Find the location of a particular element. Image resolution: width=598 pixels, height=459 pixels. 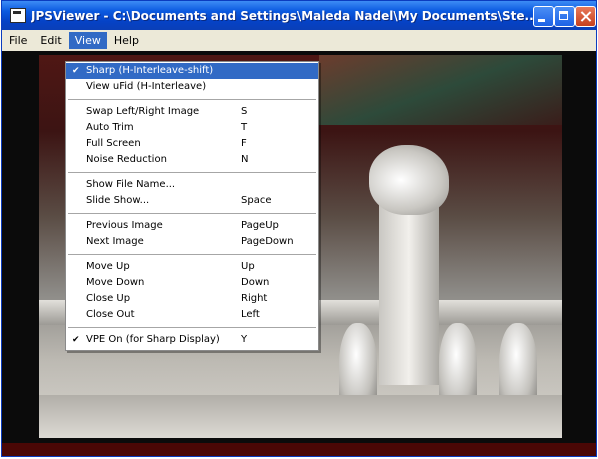

view-menu-item-shortcut: Up is located at coordinates (248, 266).